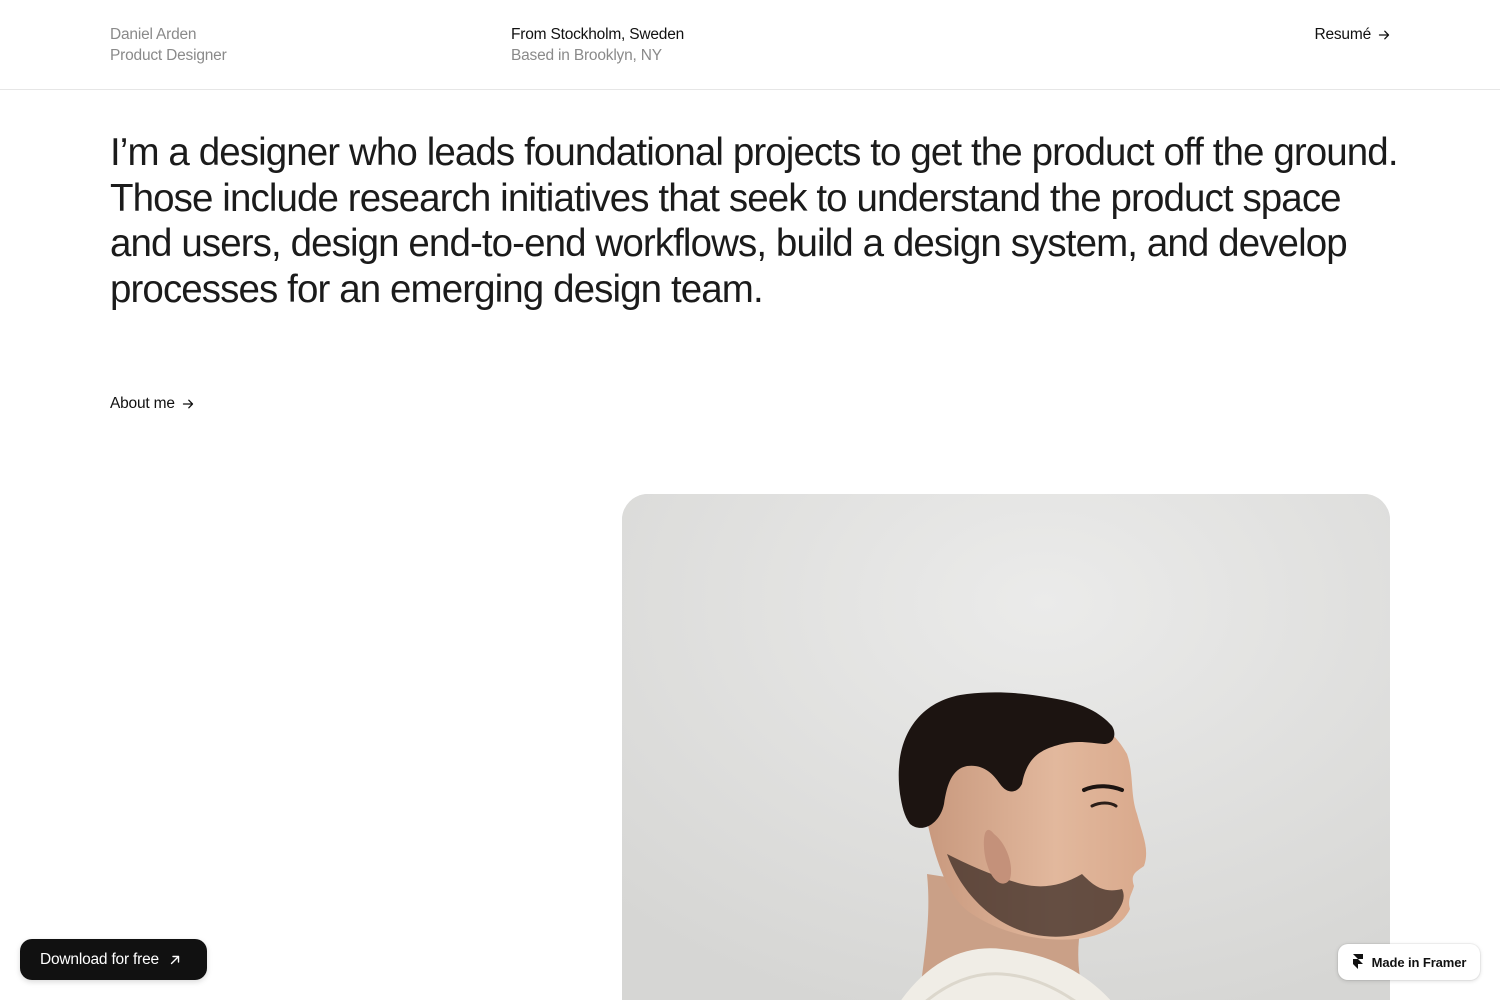  I want to click on about-me-link: About me, so click(152, 403).